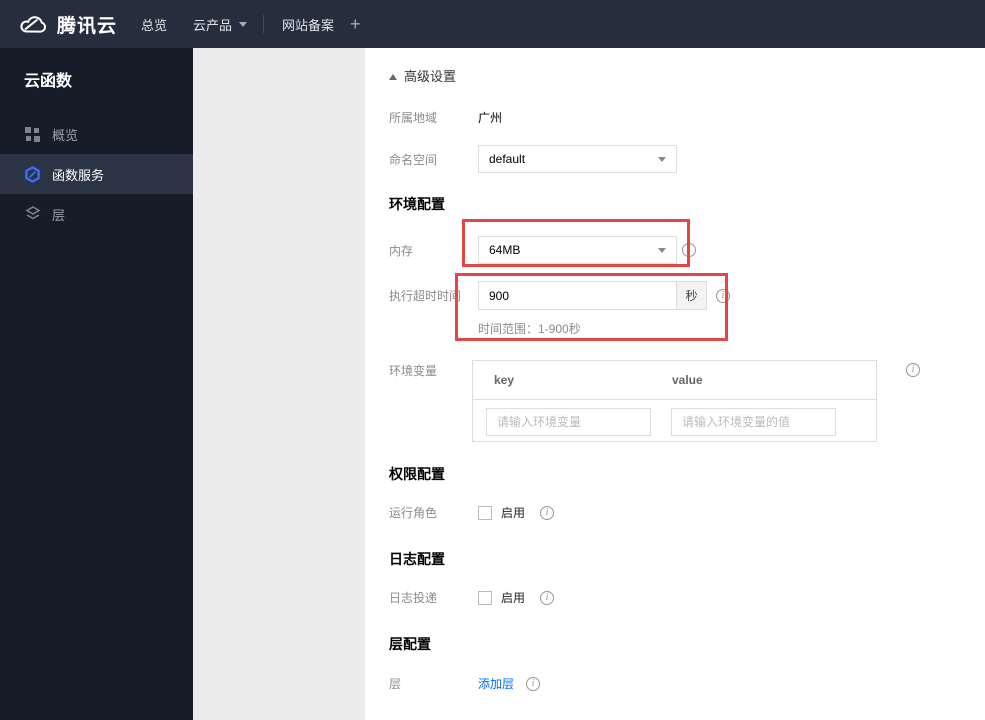  I want to click on add-tab-button: +, so click(355, 24).